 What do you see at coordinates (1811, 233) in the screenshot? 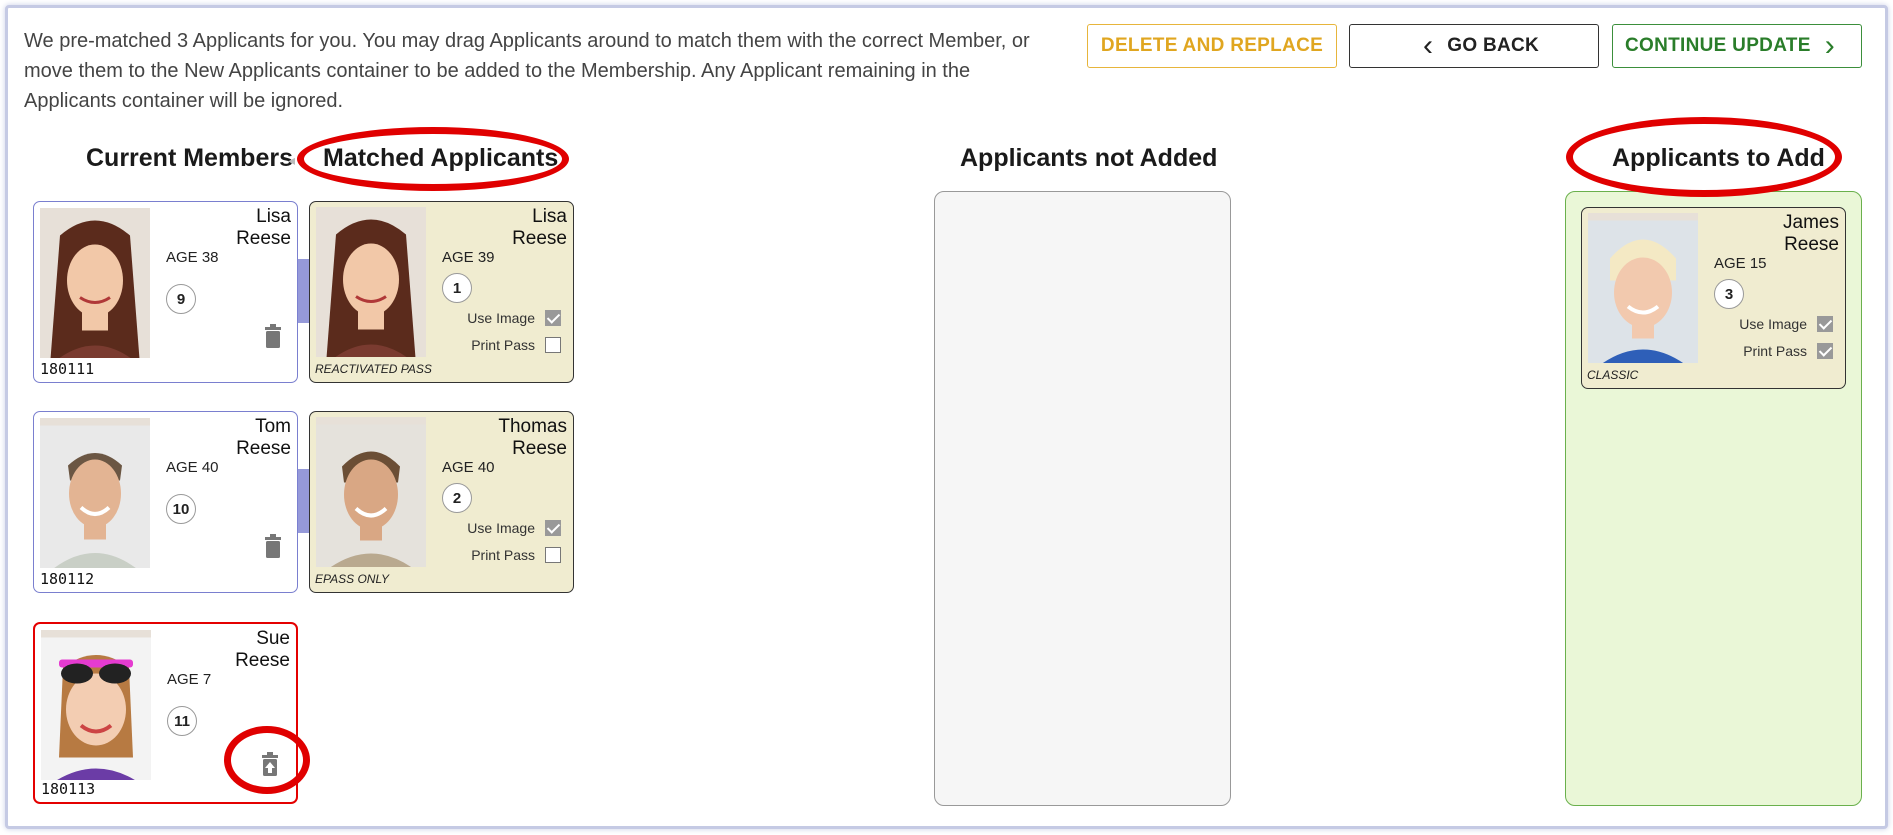
I see `applicant-name: James Reese` at bounding box center [1811, 233].